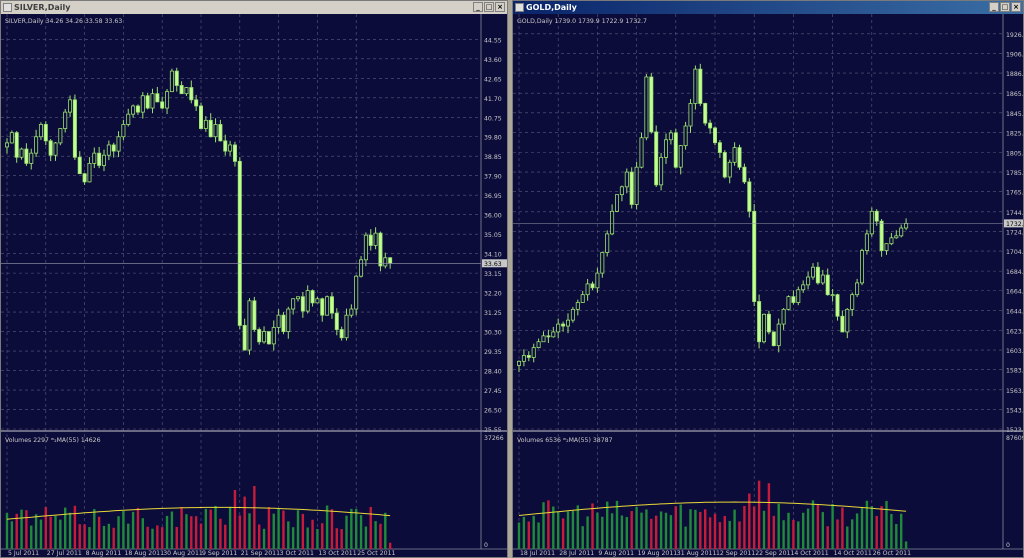  I want to click on y-tick-label: 37.90, so click(493, 177).